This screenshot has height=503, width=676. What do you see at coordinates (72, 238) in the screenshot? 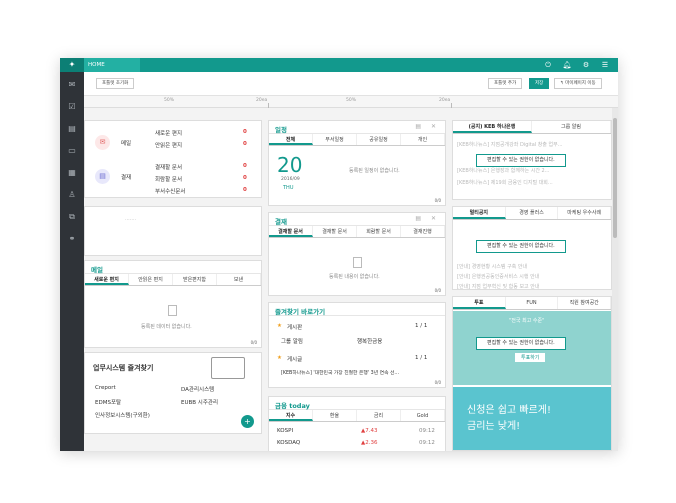
I see `link-icon: ⚭` at bounding box center [72, 238].